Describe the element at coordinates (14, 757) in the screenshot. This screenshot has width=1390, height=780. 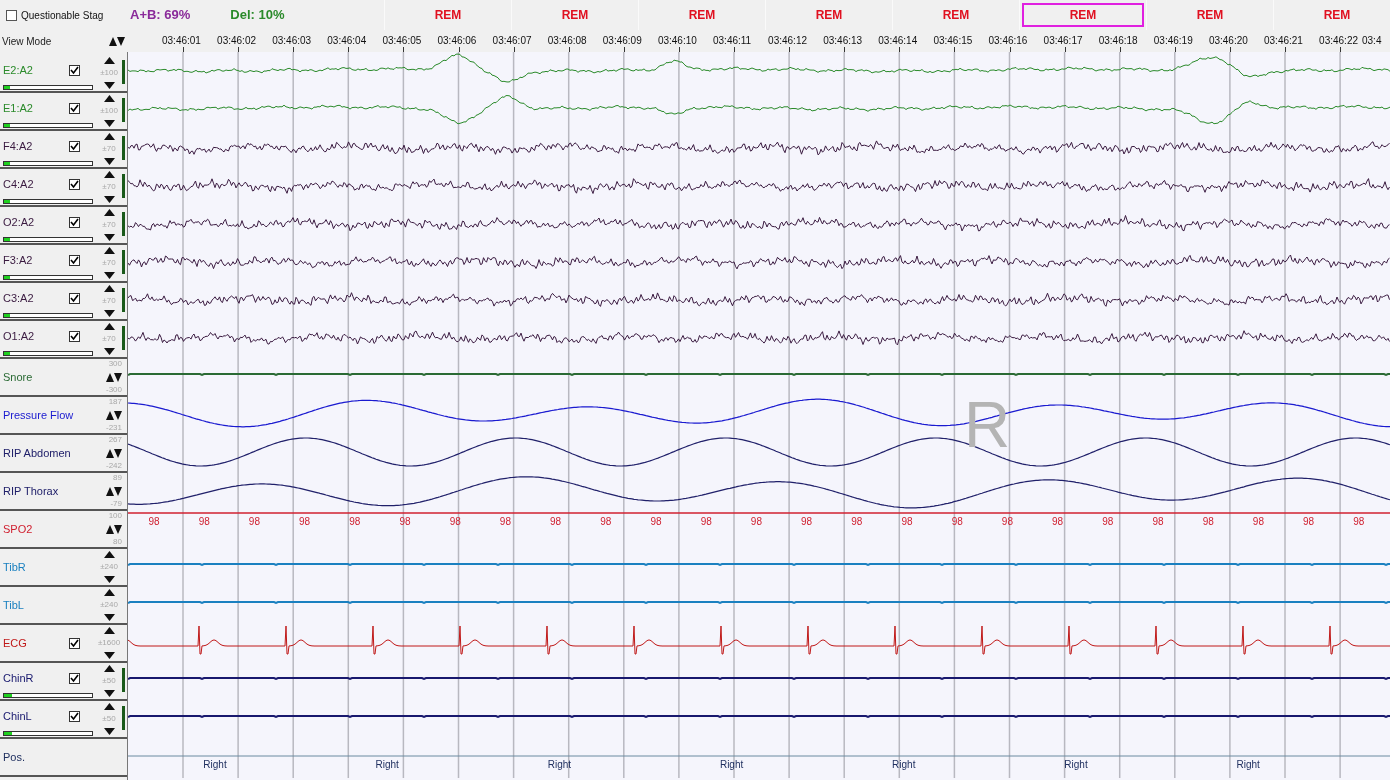
I see `channel-name: Pos.` at that location.